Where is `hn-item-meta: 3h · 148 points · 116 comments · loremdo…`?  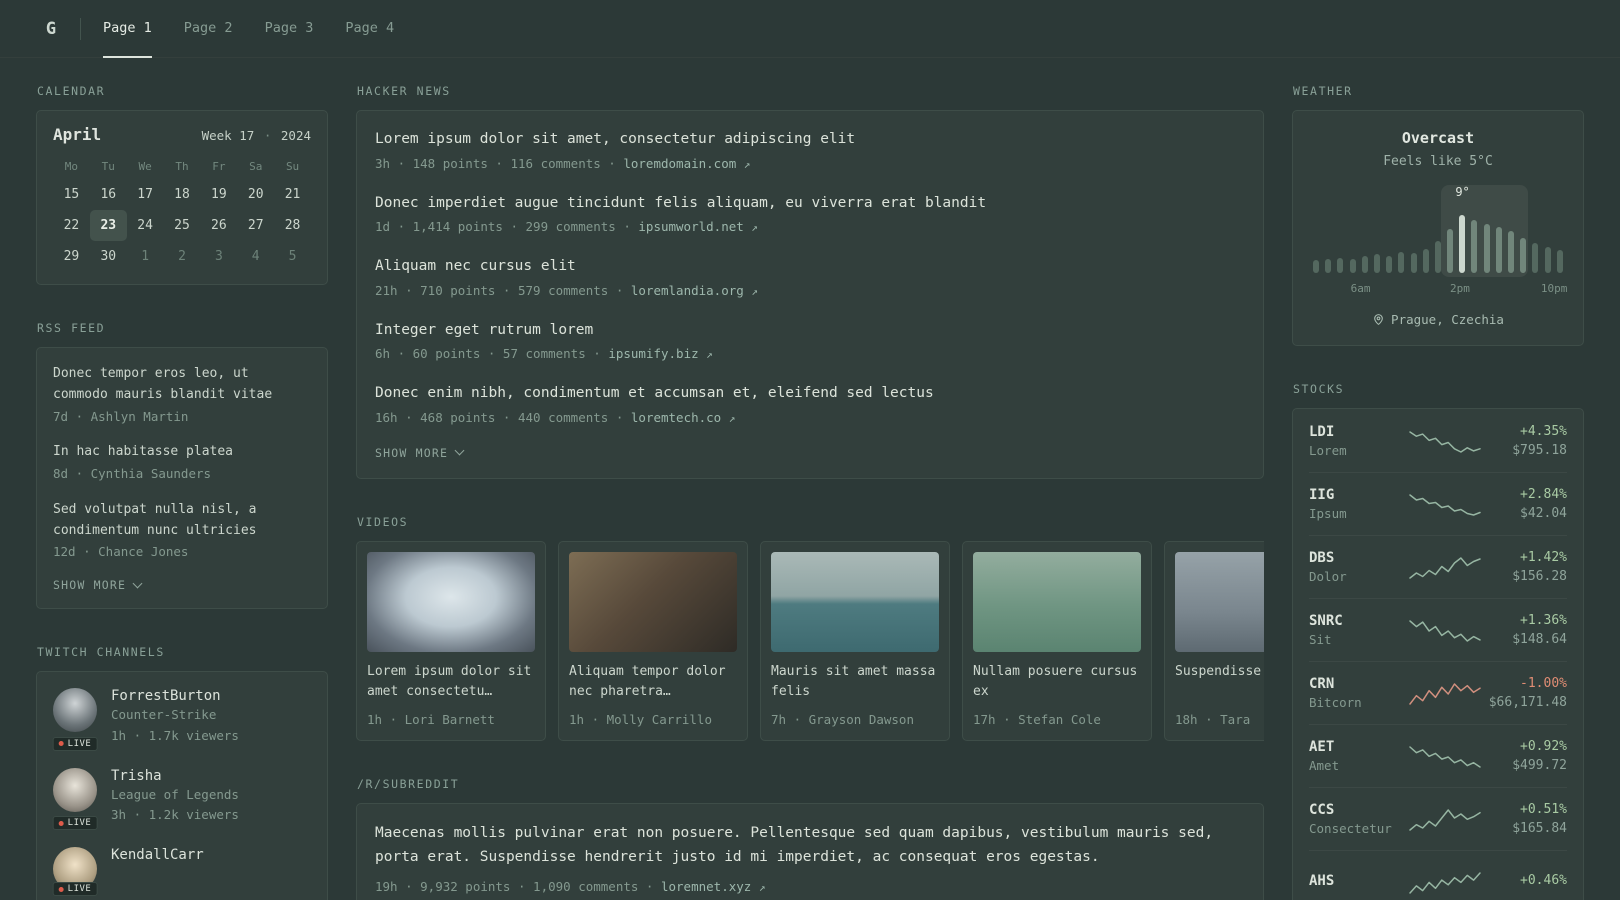 hn-item-meta: 3h · 148 points · 116 comments · loremdo… is located at coordinates (810, 164).